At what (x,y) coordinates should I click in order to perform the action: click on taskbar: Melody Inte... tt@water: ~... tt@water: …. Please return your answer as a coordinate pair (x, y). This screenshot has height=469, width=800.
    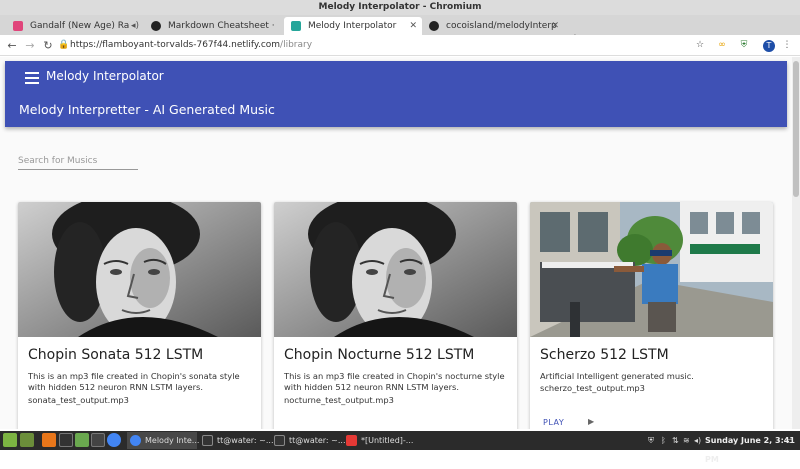
    Looking at the image, I should click on (400, 447).